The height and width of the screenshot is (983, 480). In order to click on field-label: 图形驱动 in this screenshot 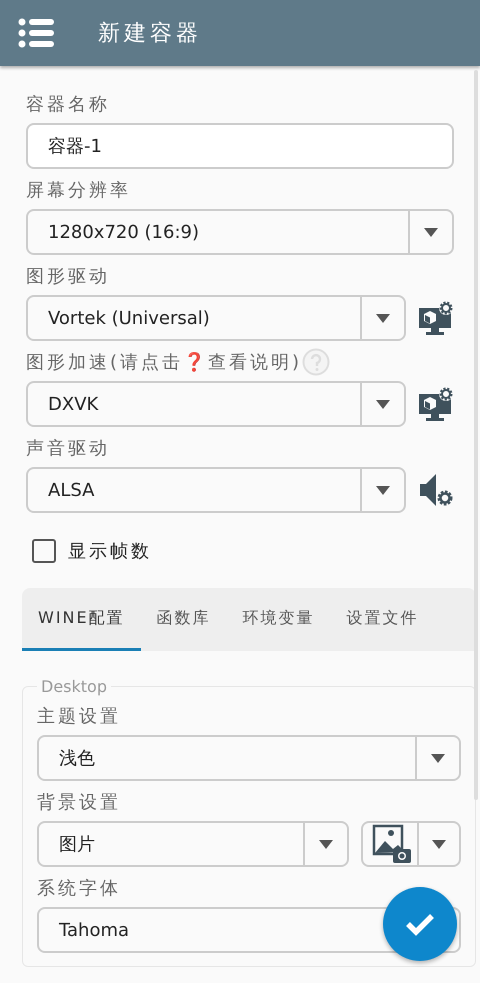, I will do `click(68, 276)`.